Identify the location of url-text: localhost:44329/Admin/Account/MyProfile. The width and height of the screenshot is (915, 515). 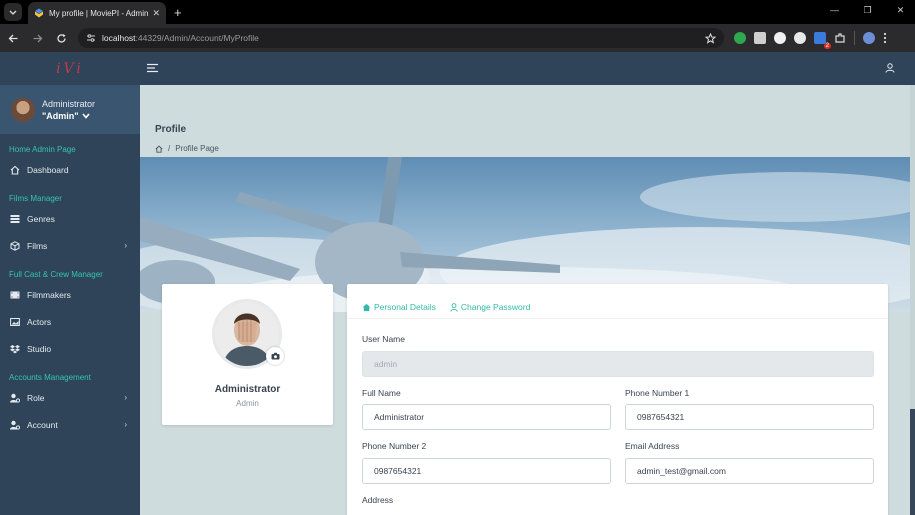
(180, 38).